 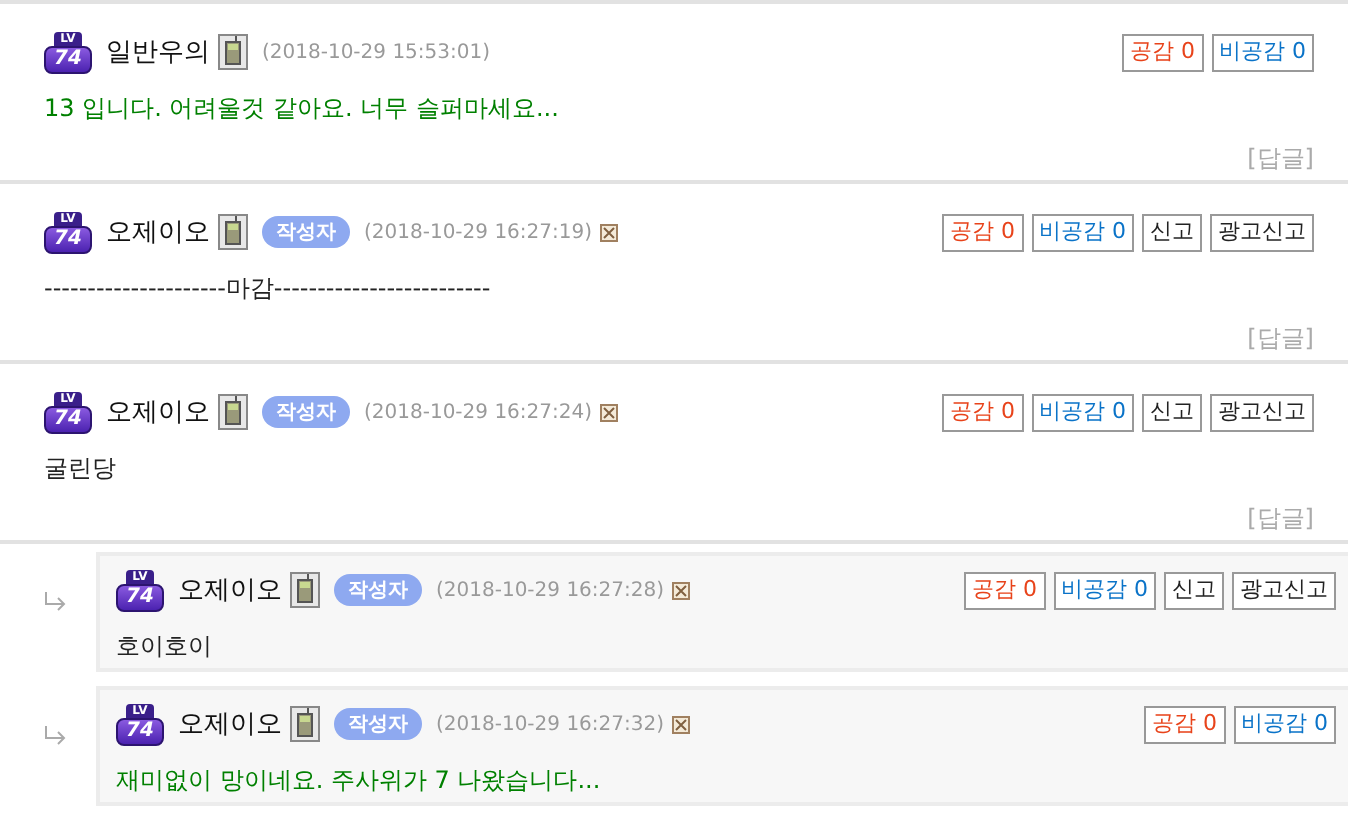 I want to click on author-name: 일반우의, so click(x=158, y=53).